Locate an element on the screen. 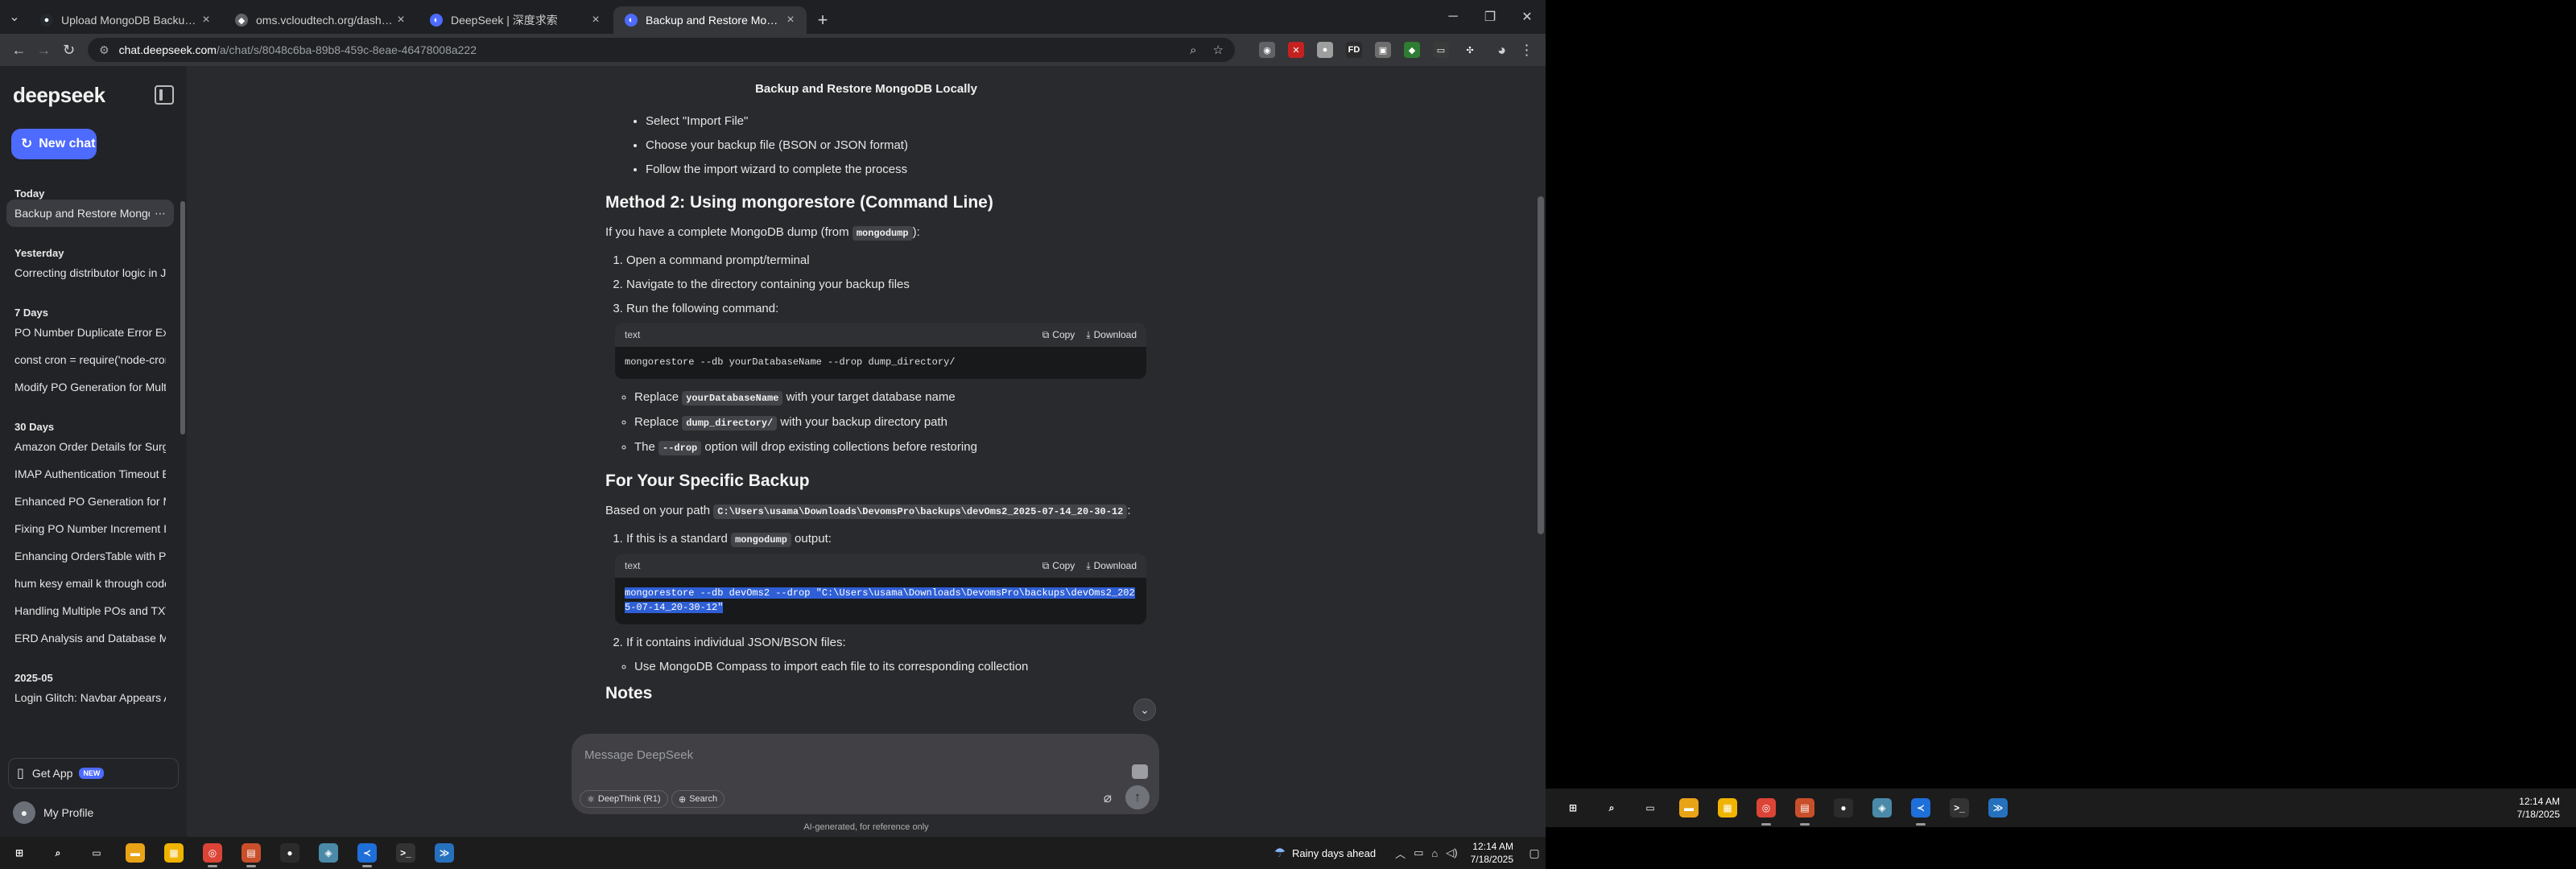 This screenshot has width=2576, height=869. puzzle-ext-icon: ✣ is located at coordinates (1470, 50).